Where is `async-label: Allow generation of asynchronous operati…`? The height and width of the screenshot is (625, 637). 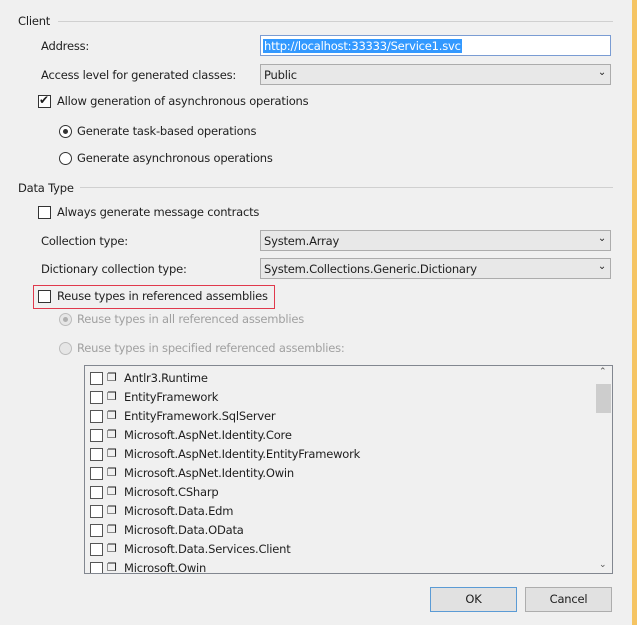 async-label: Allow generation of asynchronous operati… is located at coordinates (183, 101).